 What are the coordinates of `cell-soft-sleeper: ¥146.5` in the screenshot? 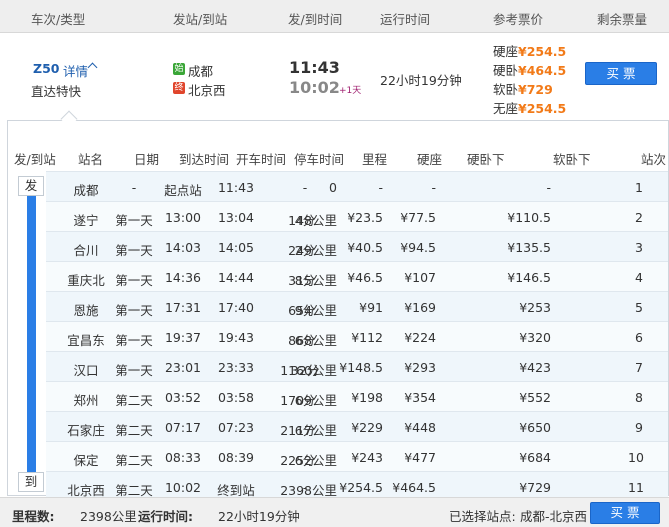 It's located at (529, 277).